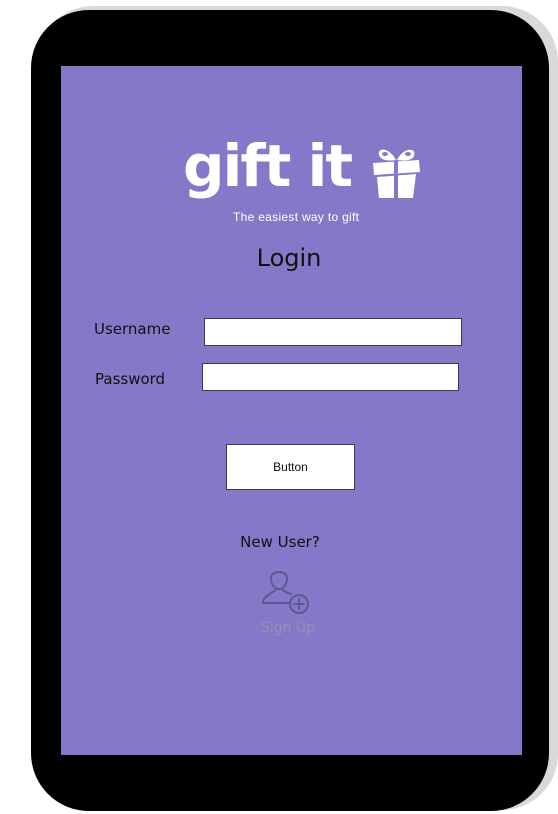  I want to click on username-label: Username, so click(132, 329).